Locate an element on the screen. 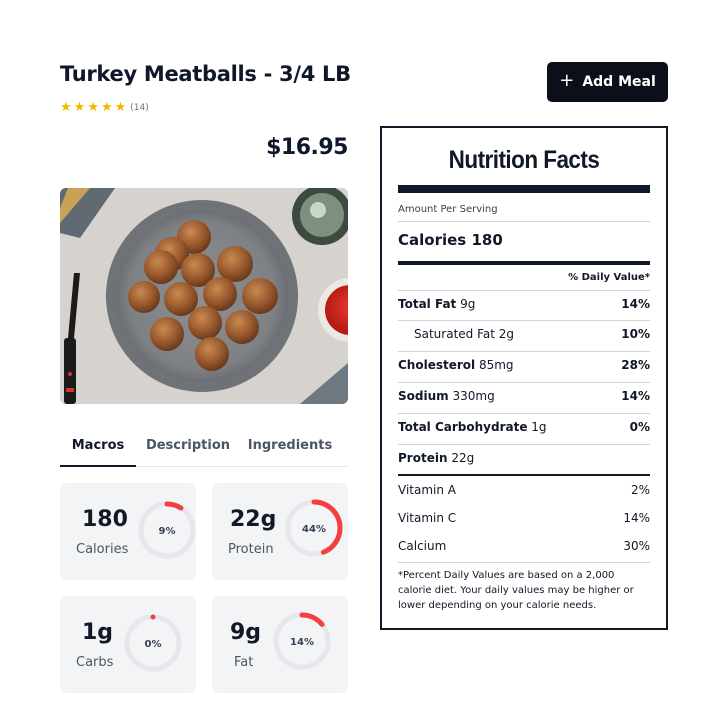 This screenshot has height=720, width=709. macro-card-fat: 9g Fat 14% is located at coordinates (280, 644).